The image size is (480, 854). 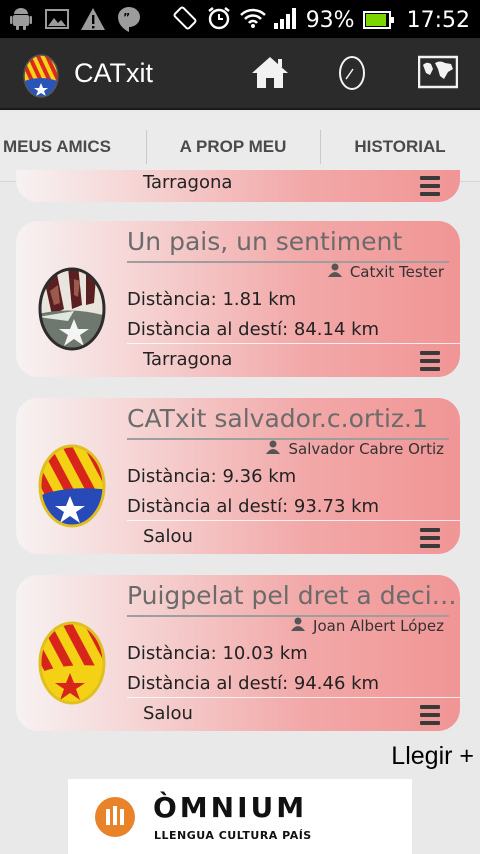 I want to click on camouflage-egg-icon, so click(x=72, y=306).